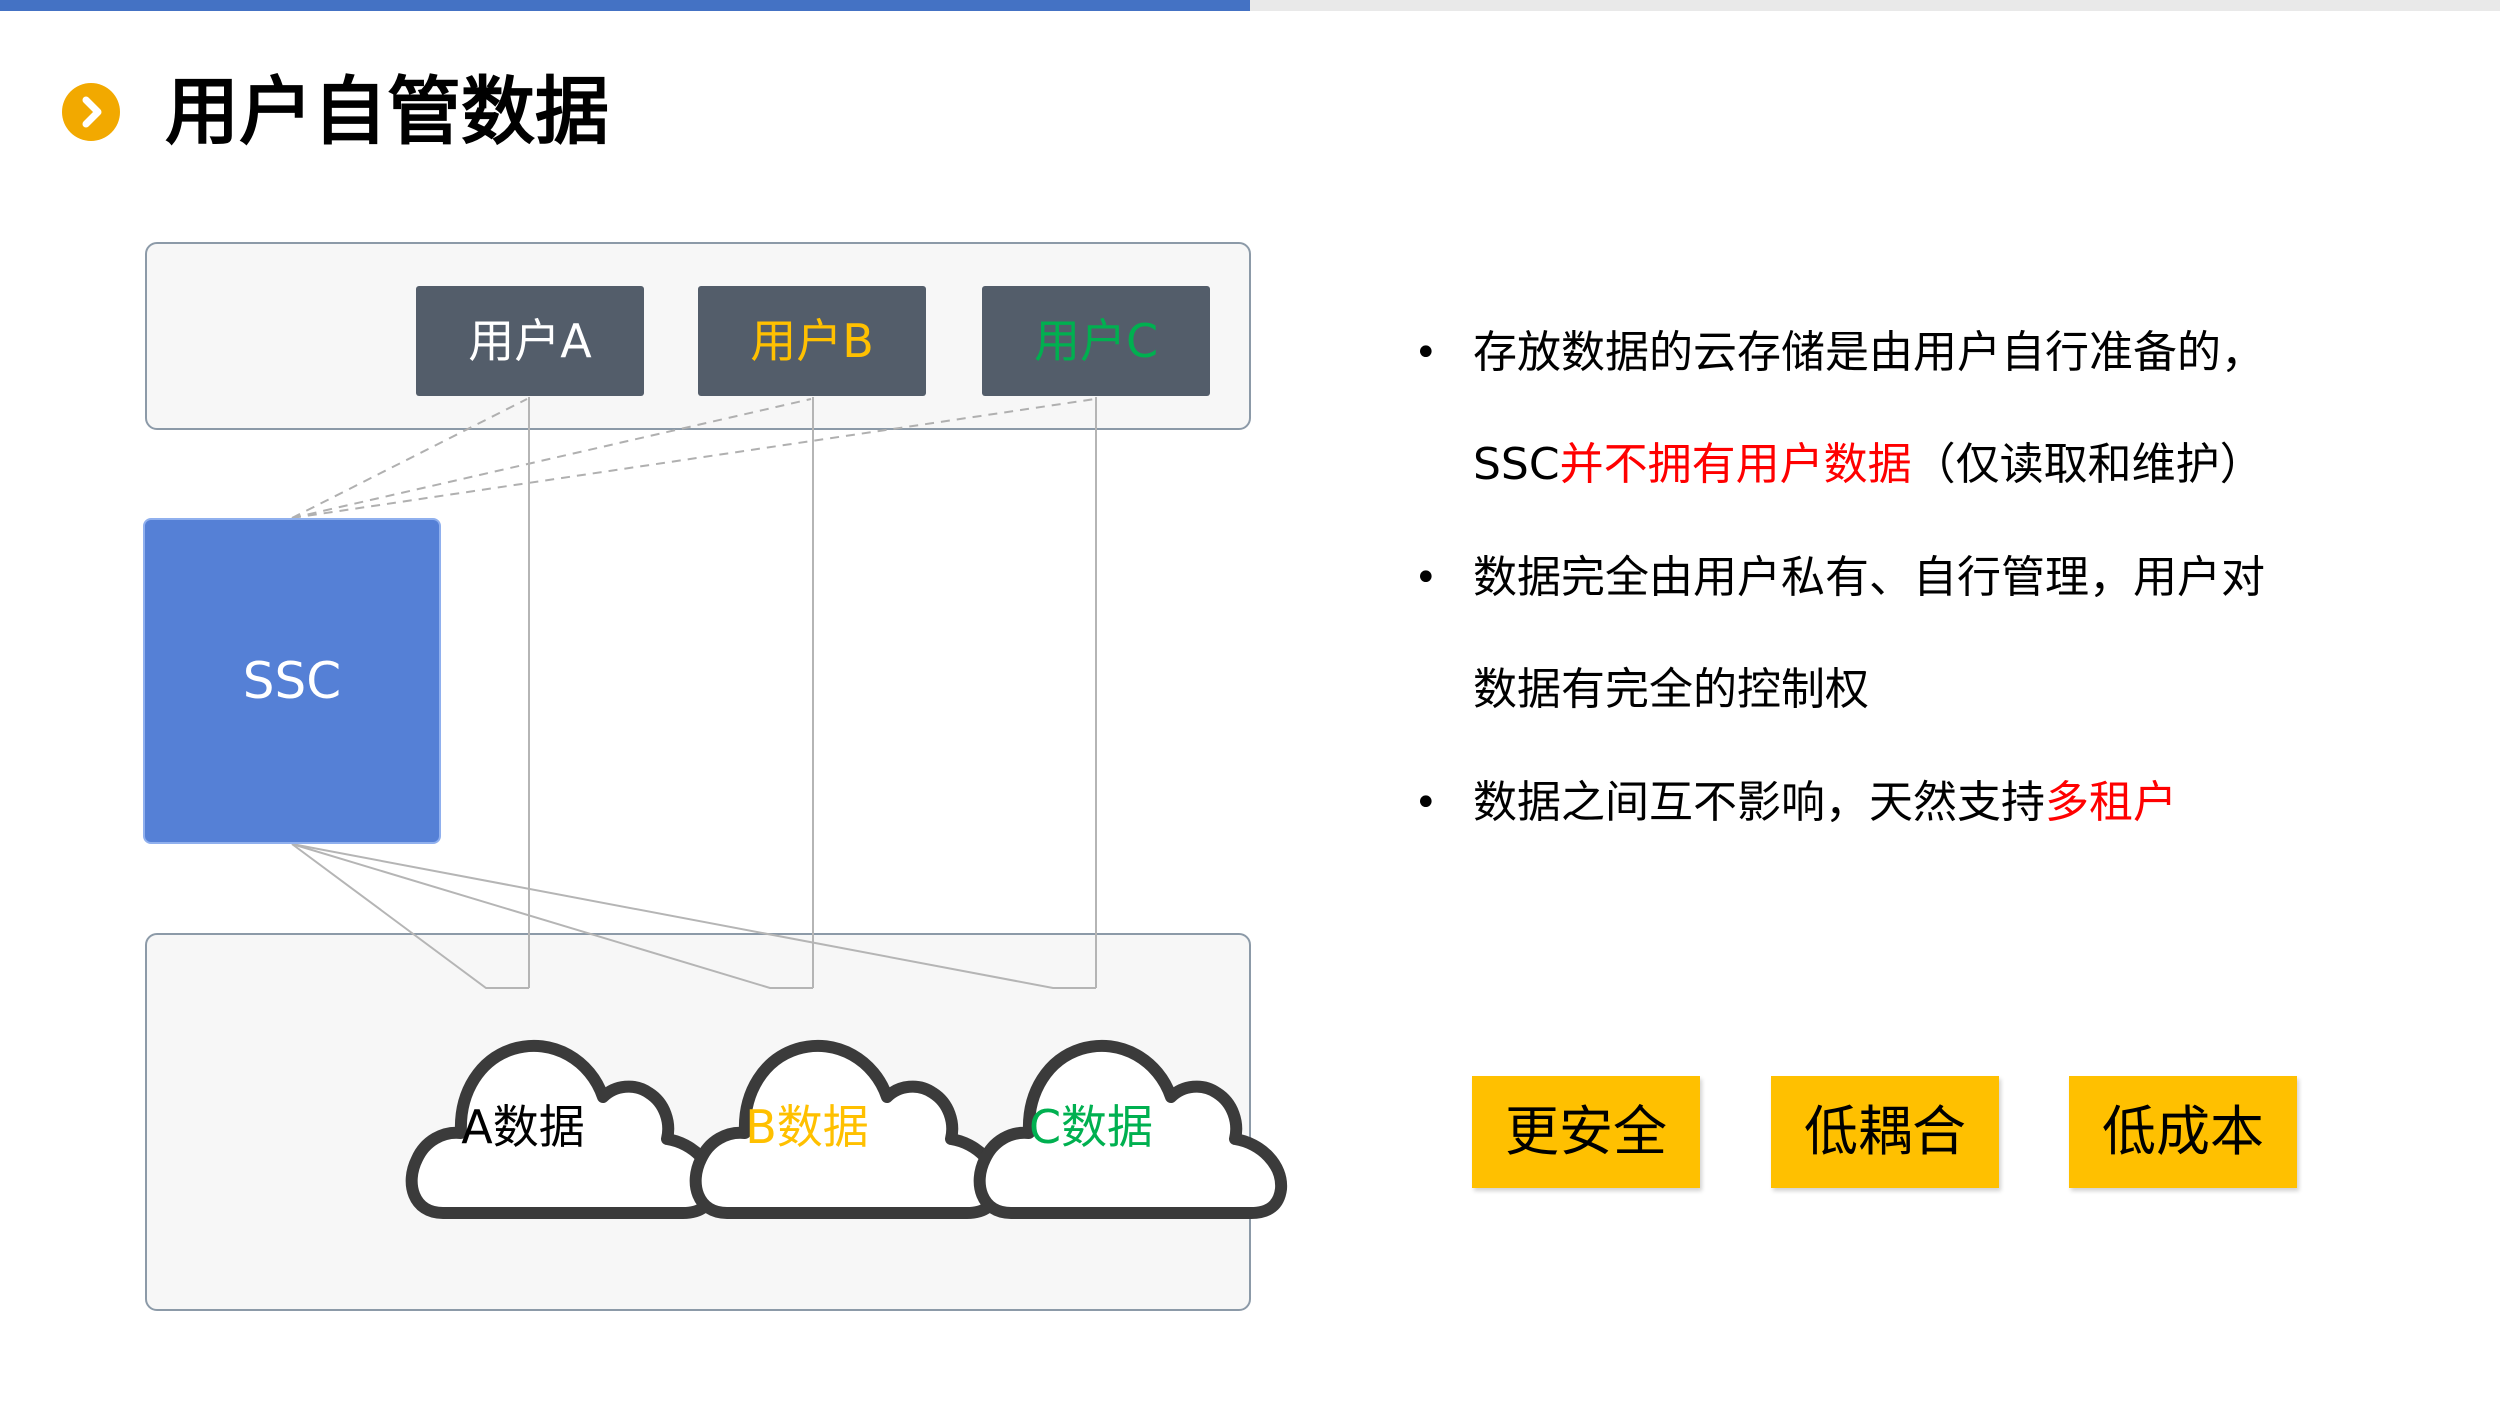 The width and height of the screenshot is (2500, 1406). What do you see at coordinates (523, 1127) in the screenshot?
I see `store-label-a: A数据` at bounding box center [523, 1127].